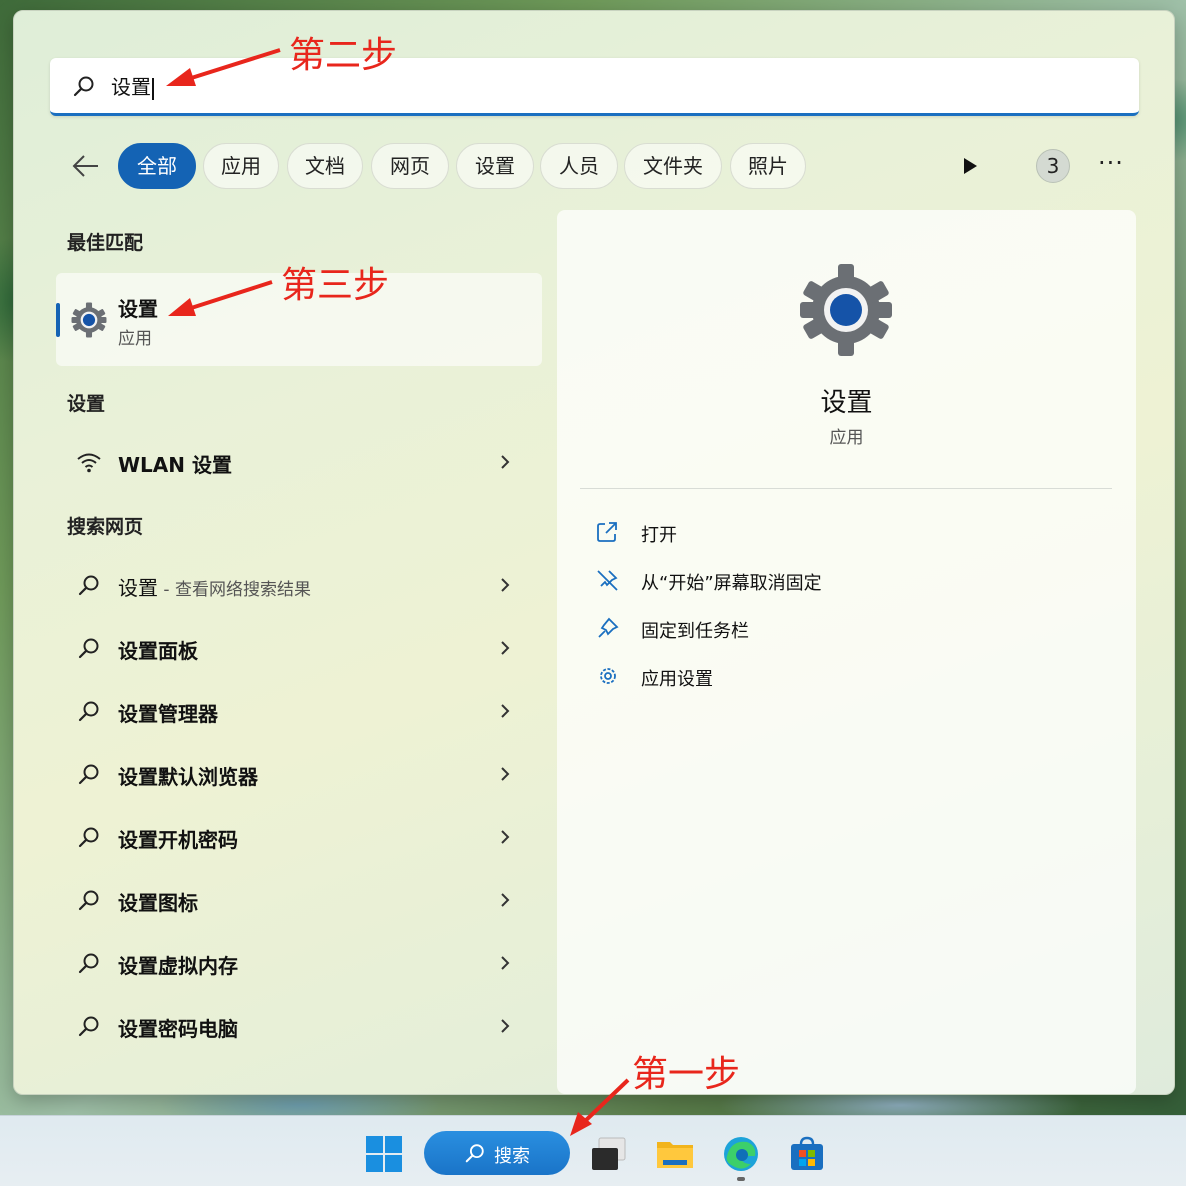 The image size is (1186, 1186). I want to click on play-icon, so click(970, 166).